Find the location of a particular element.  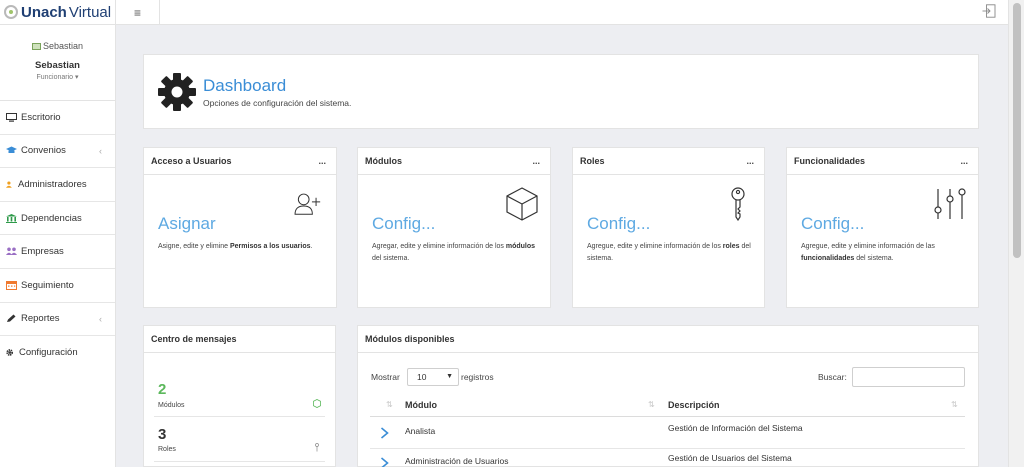

chevron-down-icon: ▼ is located at coordinates (449, 376).